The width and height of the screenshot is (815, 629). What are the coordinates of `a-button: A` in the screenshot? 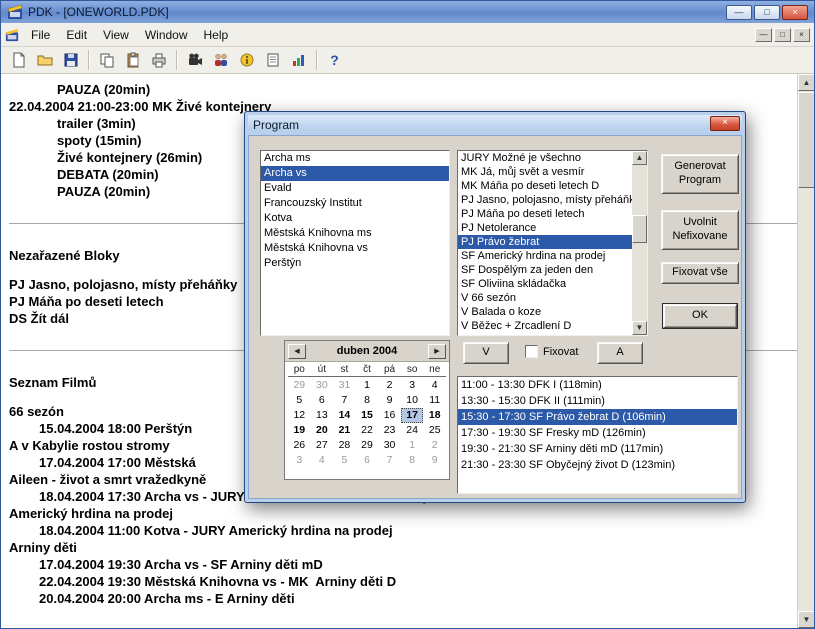 It's located at (620, 353).